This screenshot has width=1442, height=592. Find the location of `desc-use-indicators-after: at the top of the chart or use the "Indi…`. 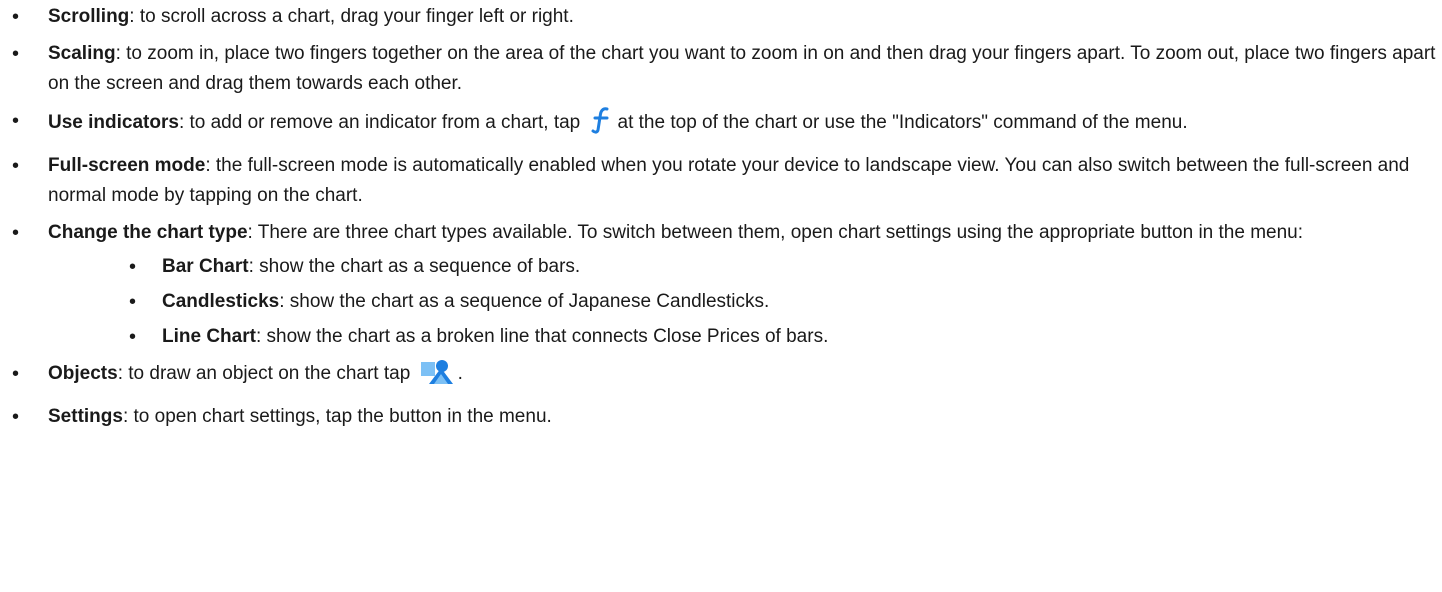

desc-use-indicators-after: at the top of the chart or use the "Indi… is located at coordinates (902, 122).